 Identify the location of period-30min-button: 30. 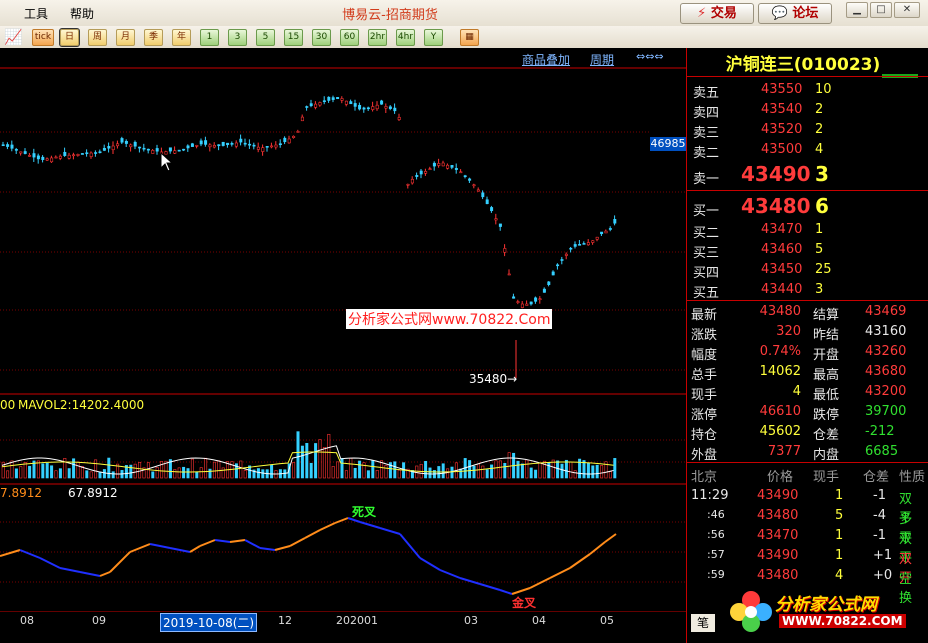
(321, 37).